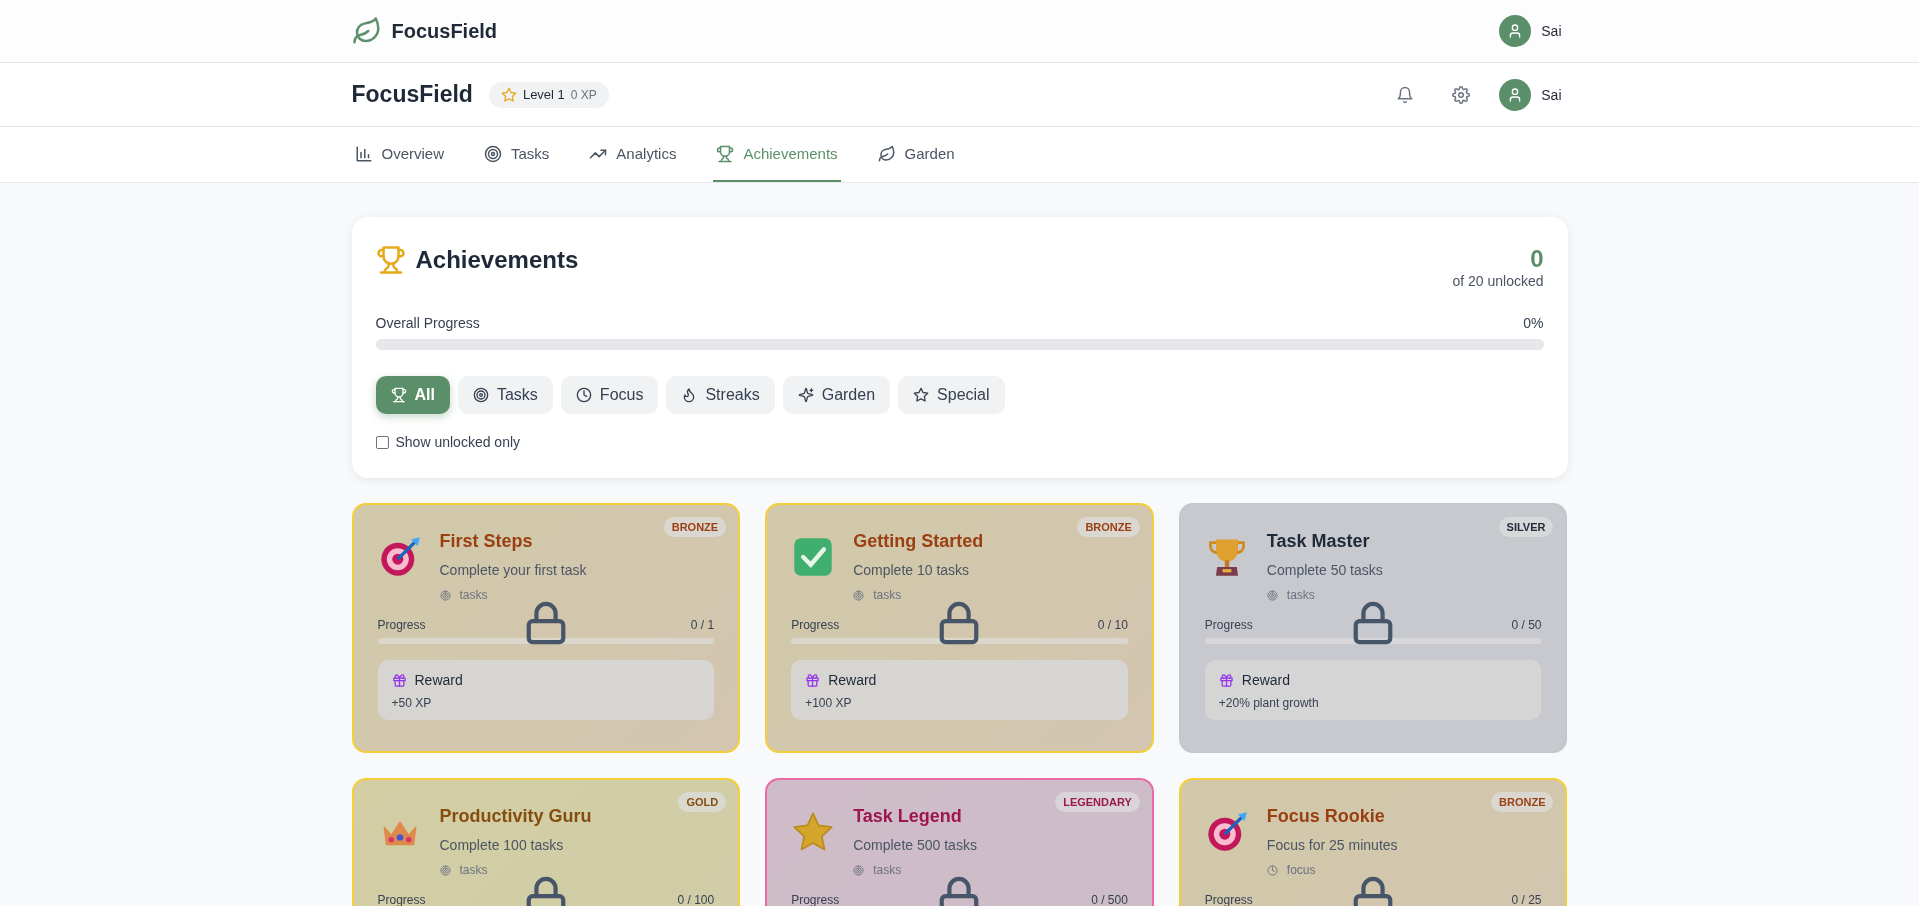 The image size is (1919, 906). I want to click on tier-badge: GOLD, so click(702, 802).